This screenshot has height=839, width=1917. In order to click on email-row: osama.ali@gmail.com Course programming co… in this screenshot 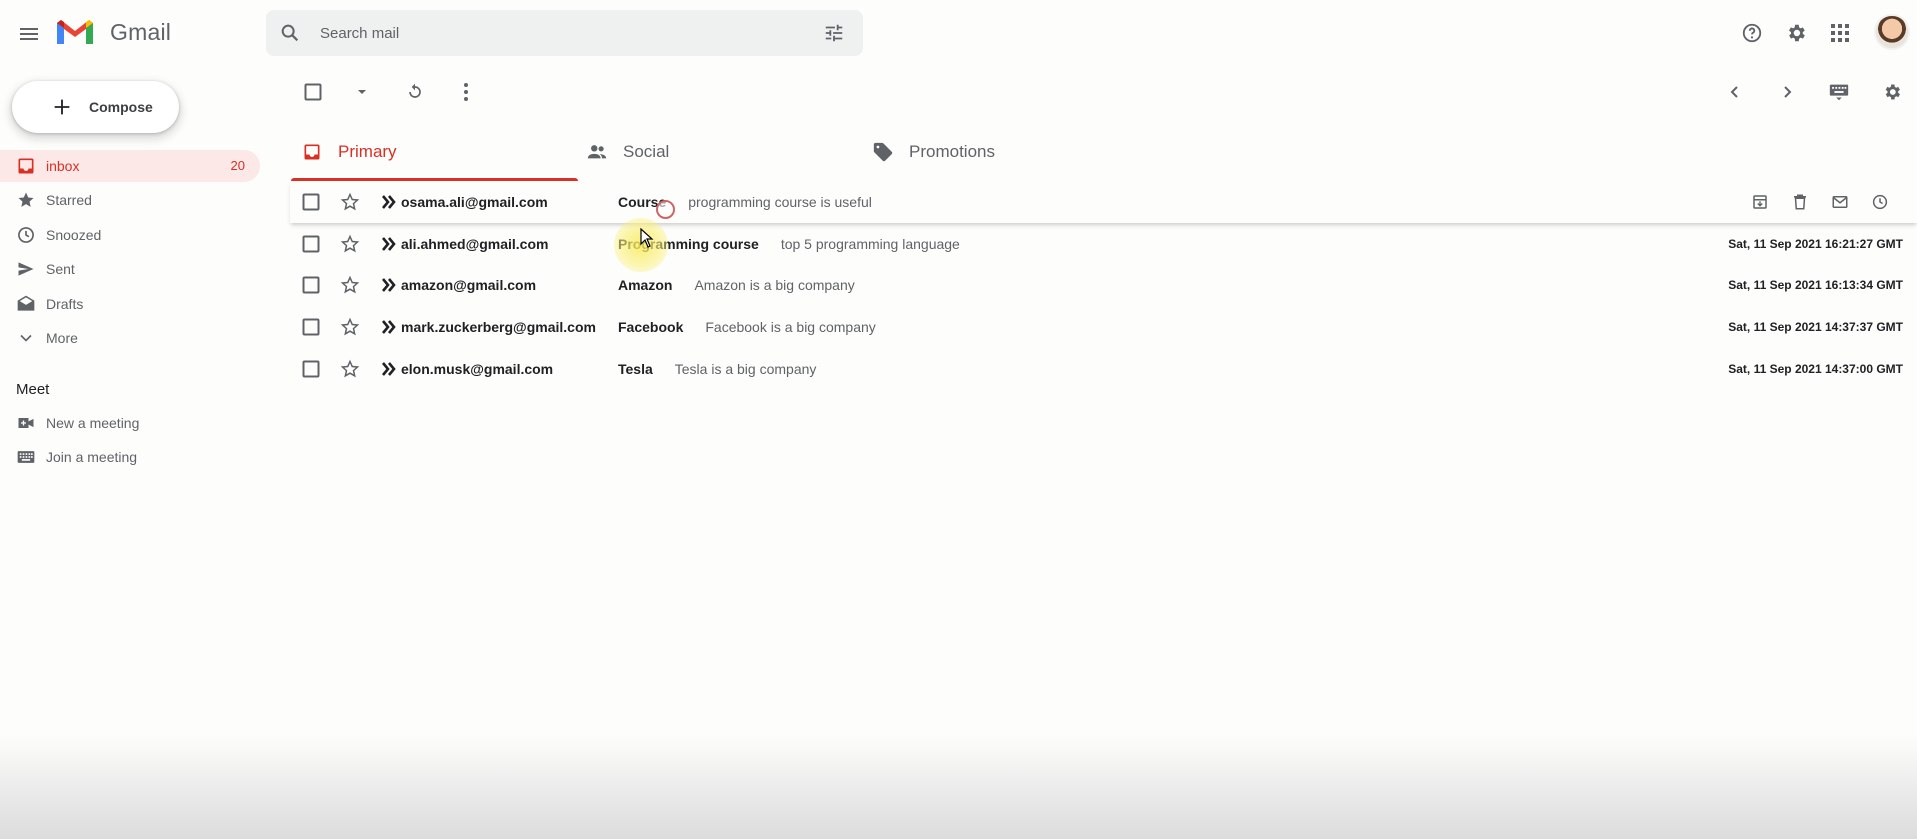, I will do `click(1103, 202)`.